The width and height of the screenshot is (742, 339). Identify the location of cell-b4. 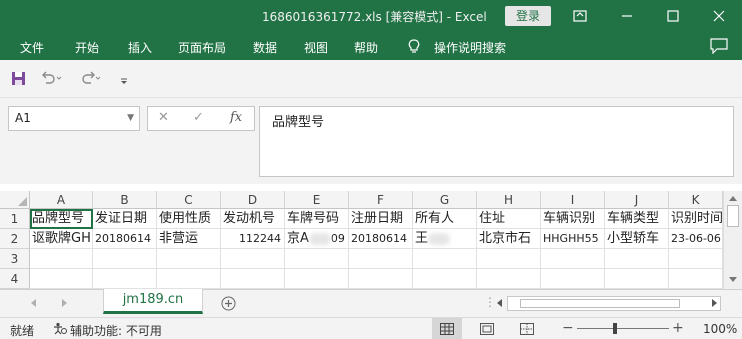
(125, 279).